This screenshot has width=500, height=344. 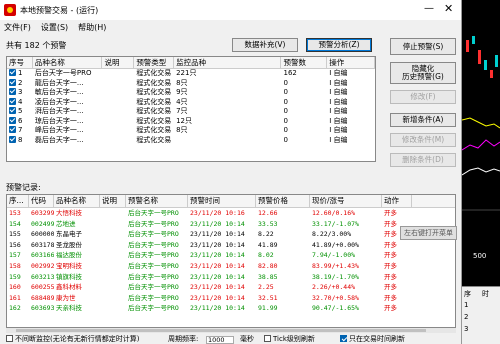 I want to click on table-cell: 宝明科技, so click(x=69, y=265).